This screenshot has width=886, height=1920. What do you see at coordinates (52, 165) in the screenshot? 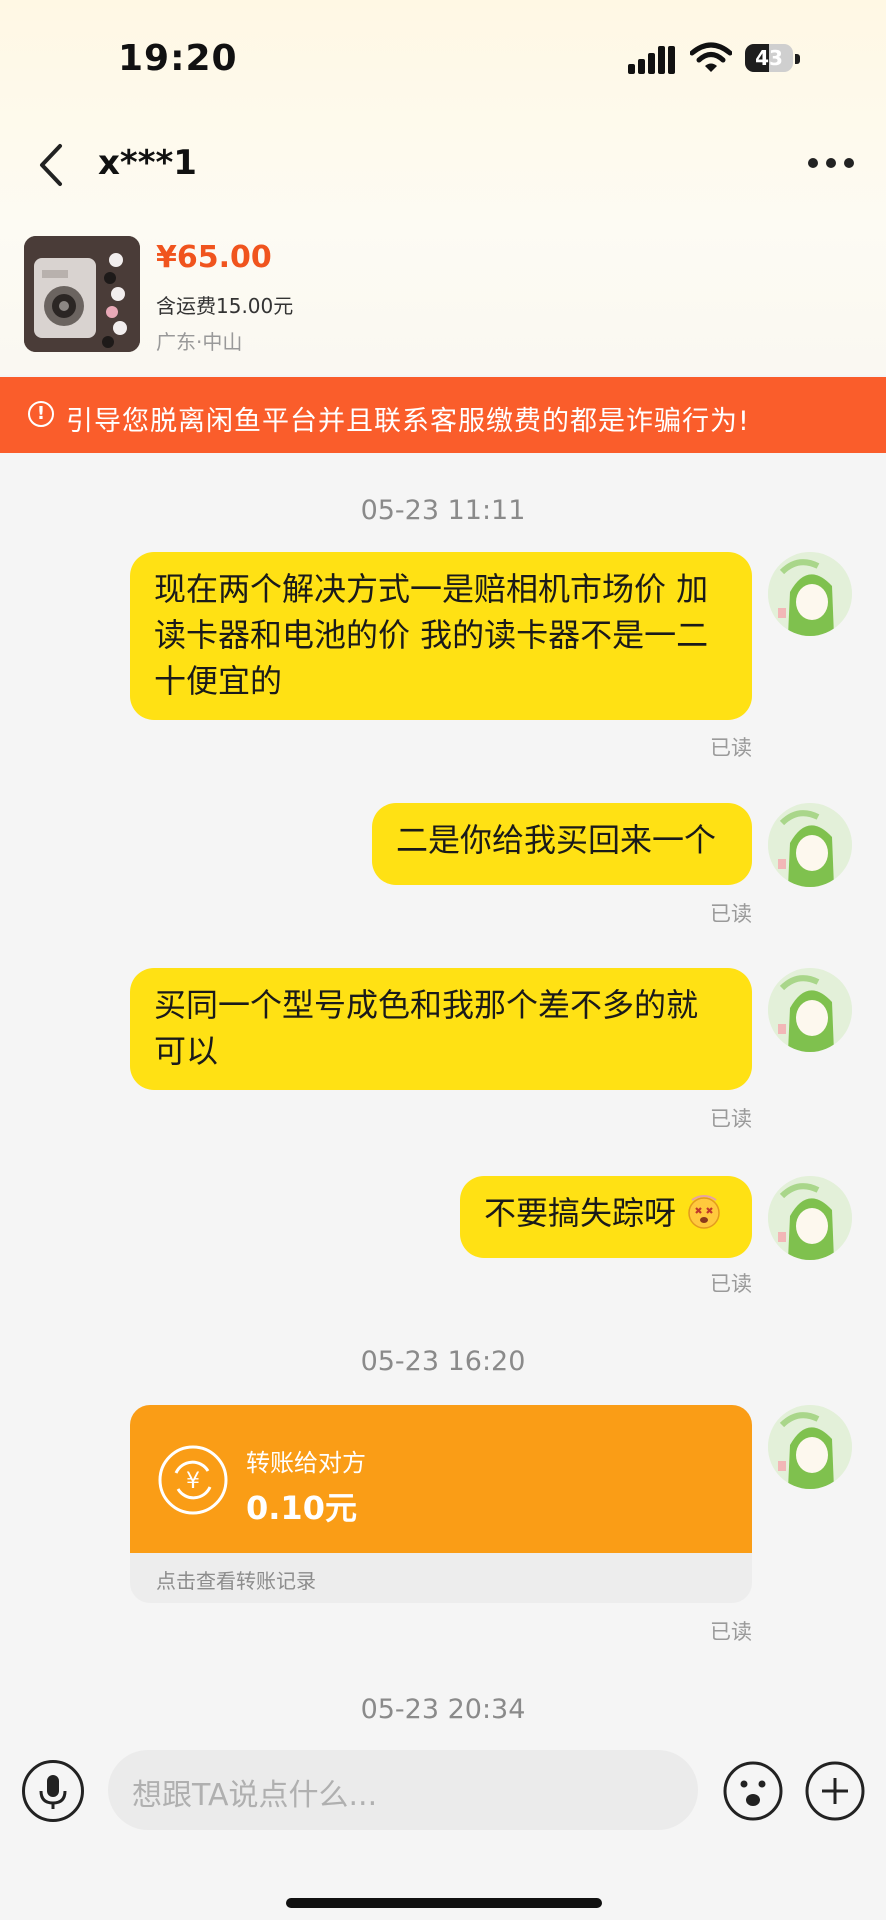
I see `back-icon` at bounding box center [52, 165].